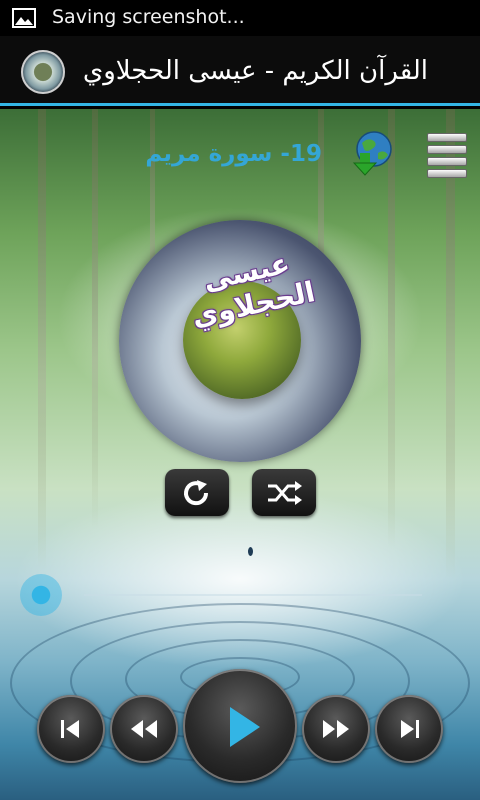 This screenshot has width=480, height=800. What do you see at coordinates (255, 71) in the screenshot?
I see `app-title: القرآن الكريم - عيسى الحجلاوي` at bounding box center [255, 71].